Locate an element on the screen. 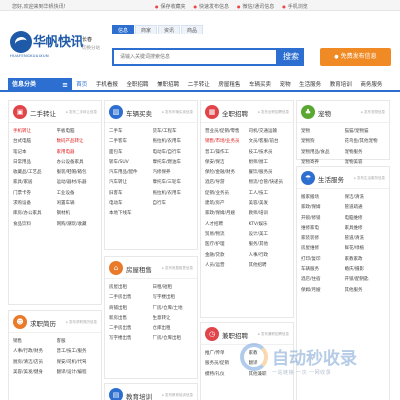  panel-item-link: 电动车/自行车 is located at coordinates (173, 153).